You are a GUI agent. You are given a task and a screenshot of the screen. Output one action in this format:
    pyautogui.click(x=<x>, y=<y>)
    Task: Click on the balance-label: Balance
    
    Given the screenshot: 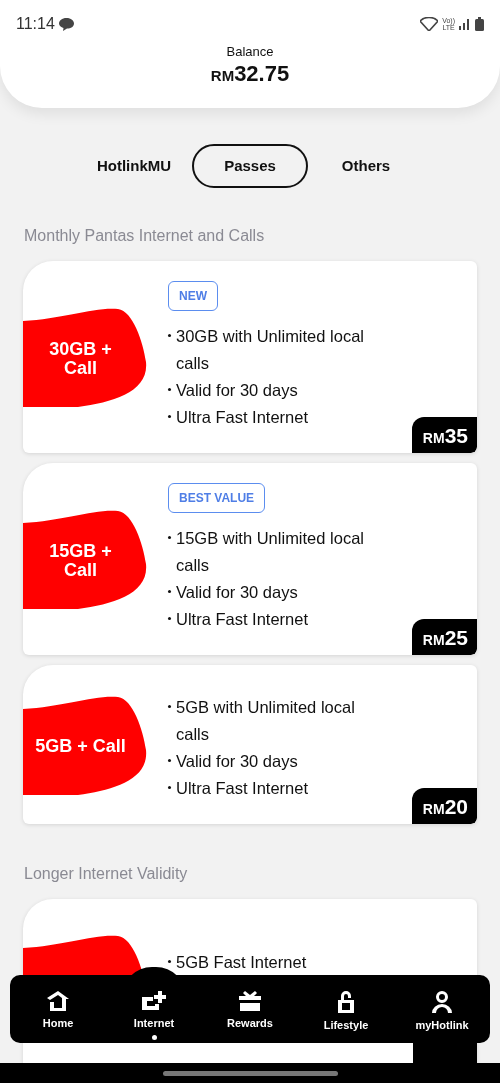 What is the action you would take?
    pyautogui.click(x=250, y=52)
    